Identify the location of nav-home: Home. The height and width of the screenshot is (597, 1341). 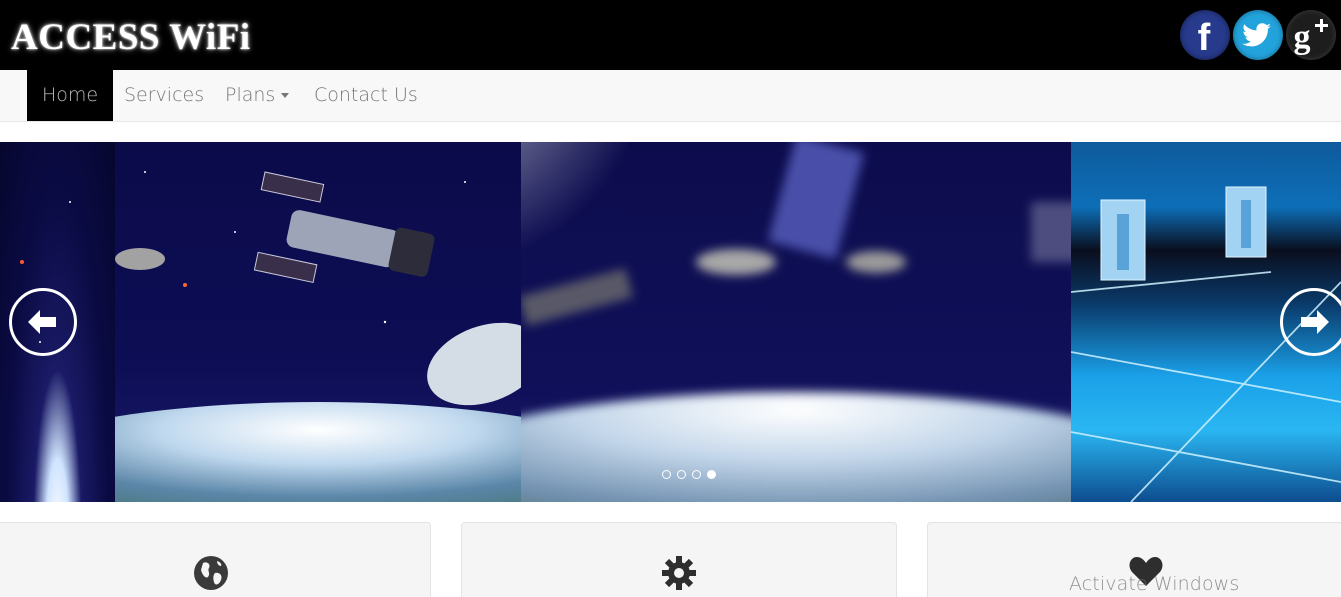
(70, 95).